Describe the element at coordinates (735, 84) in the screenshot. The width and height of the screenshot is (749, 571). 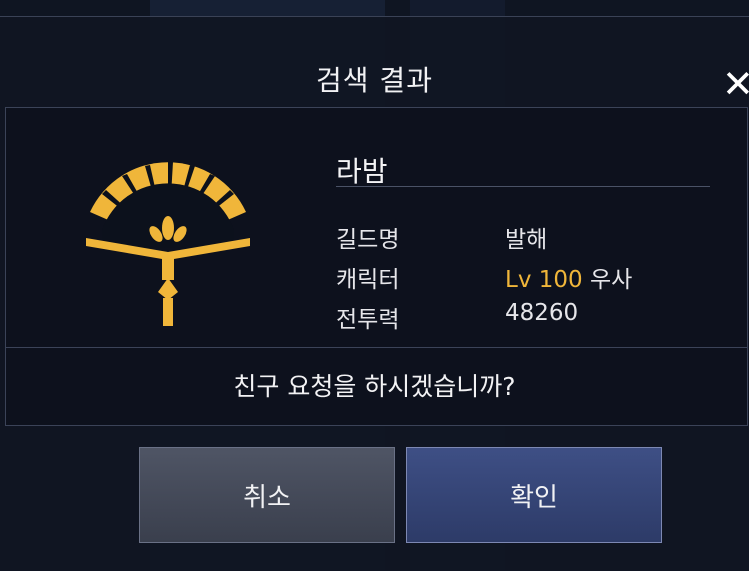
I see `close-icon: ✕` at that location.